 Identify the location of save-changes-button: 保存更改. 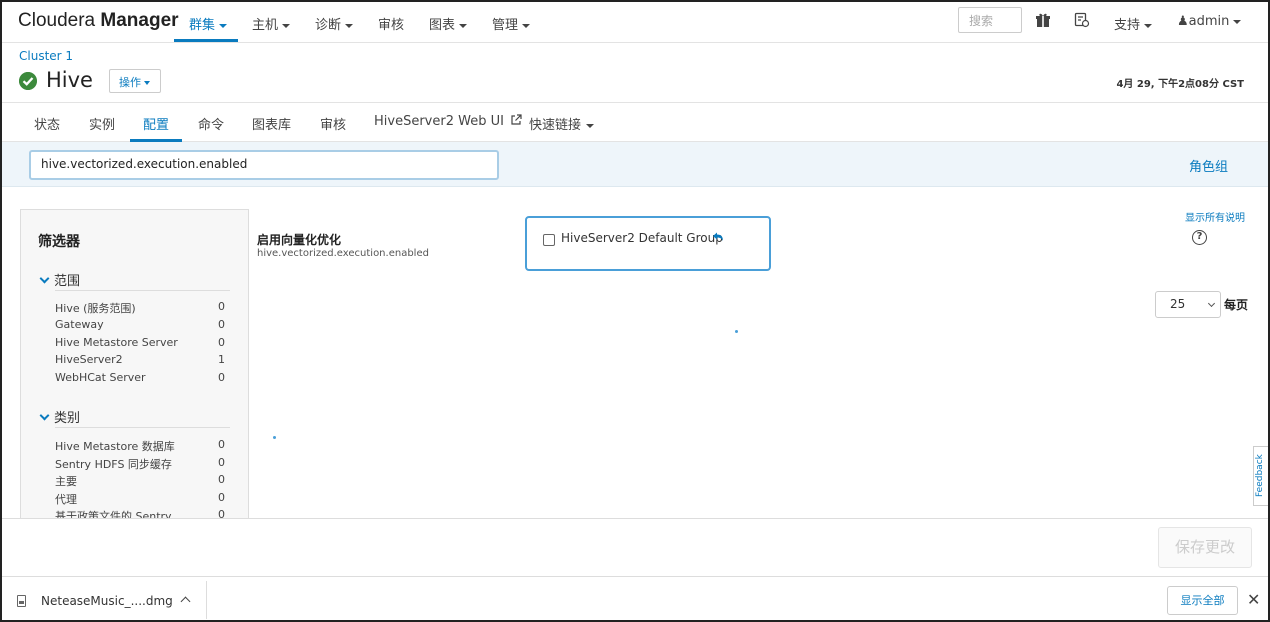
(1205, 547).